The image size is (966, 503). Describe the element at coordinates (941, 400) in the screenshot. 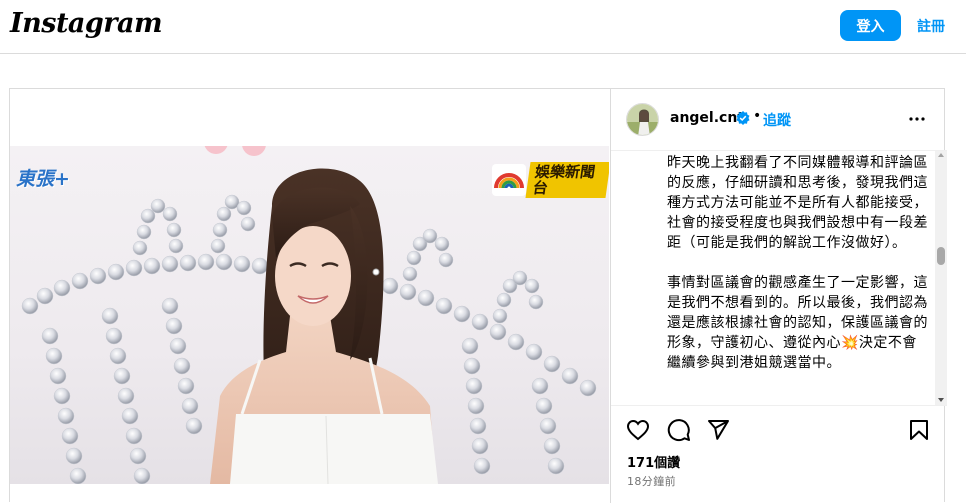

I see `scroll-down-arrow-icon` at that location.